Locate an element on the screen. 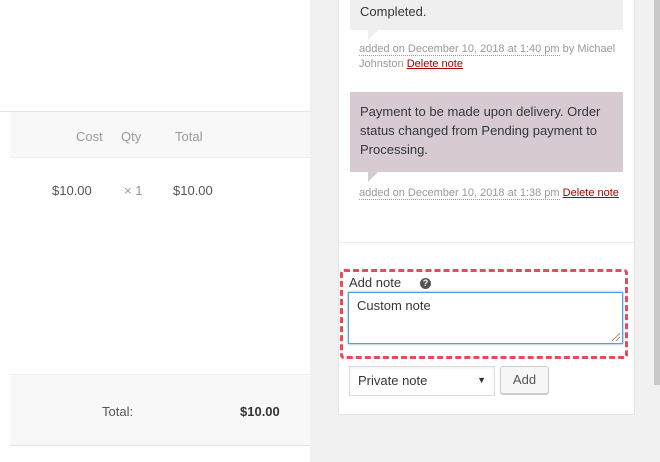 Image resolution: width=660 pixels, height=462 pixels. item-cost: $10.00 is located at coordinates (72, 190).